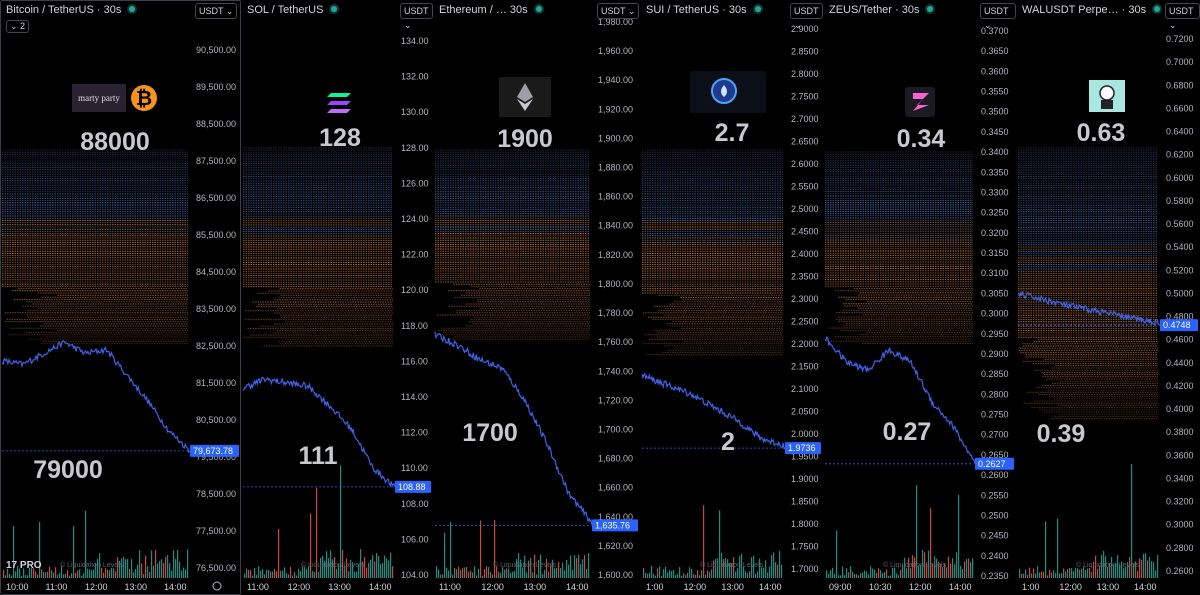  What do you see at coordinates (1180, 502) in the screenshot?
I see `y-axis-tick-label: 0.3200` at bounding box center [1180, 502].